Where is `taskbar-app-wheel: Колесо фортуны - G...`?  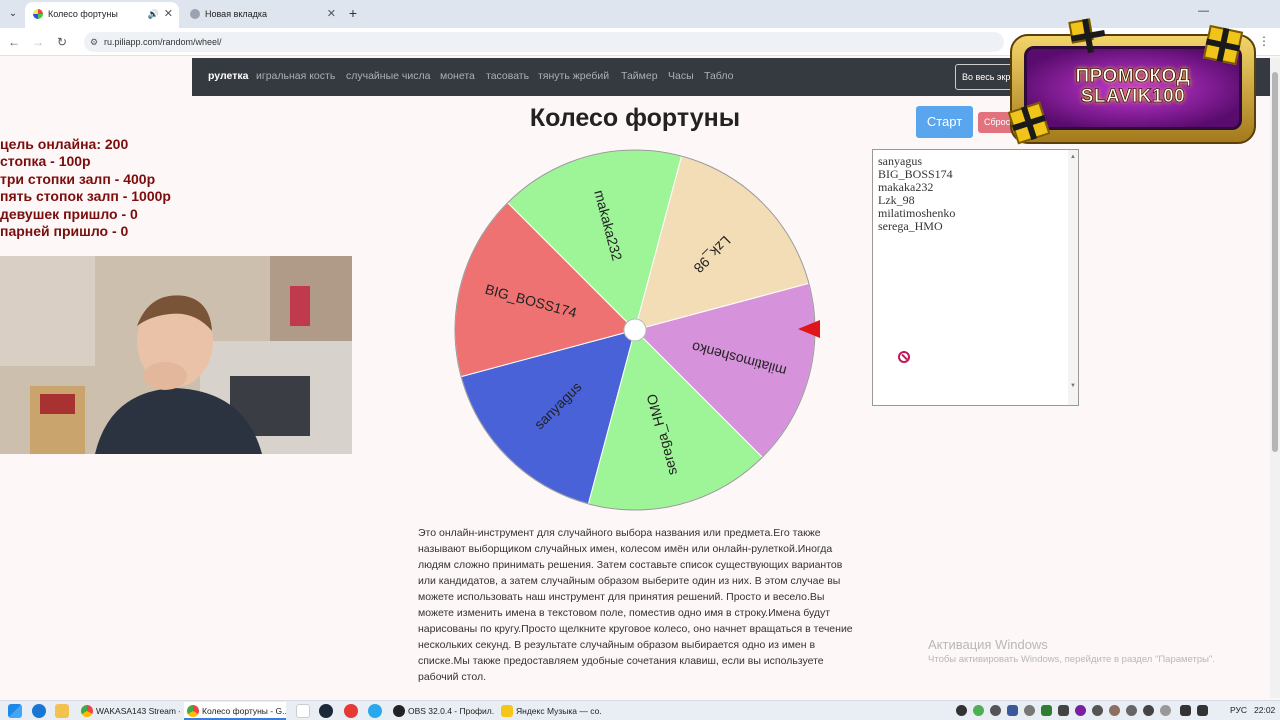 taskbar-app-wheel: Колесо фортуны - G... is located at coordinates (235, 711).